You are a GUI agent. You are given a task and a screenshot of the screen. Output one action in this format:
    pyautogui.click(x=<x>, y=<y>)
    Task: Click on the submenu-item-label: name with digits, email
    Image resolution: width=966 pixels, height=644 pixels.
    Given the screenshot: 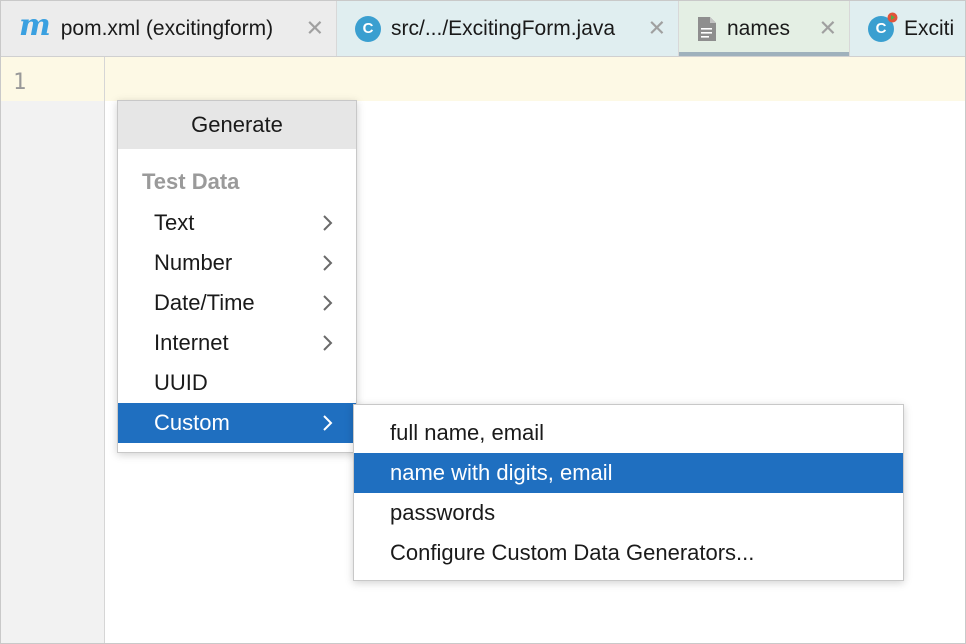 What is the action you would take?
    pyautogui.click(x=501, y=472)
    